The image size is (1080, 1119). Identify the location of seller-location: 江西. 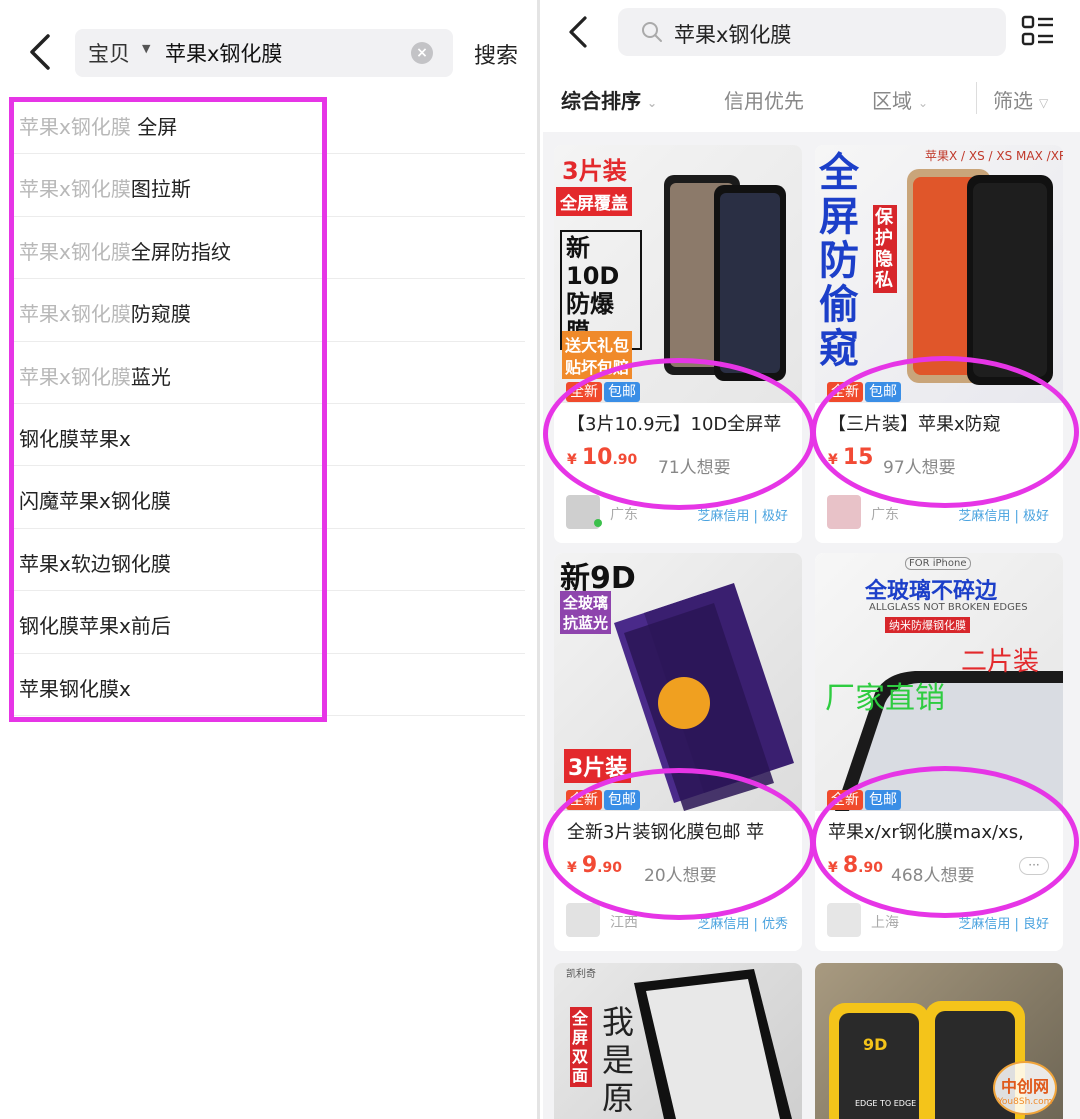
(624, 923).